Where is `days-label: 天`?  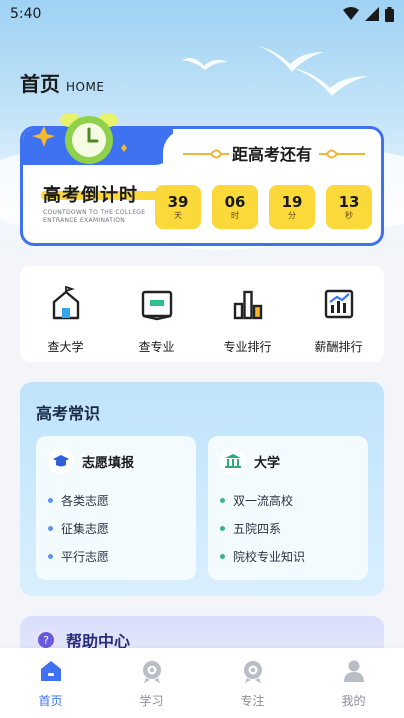 days-label: 天 is located at coordinates (178, 215).